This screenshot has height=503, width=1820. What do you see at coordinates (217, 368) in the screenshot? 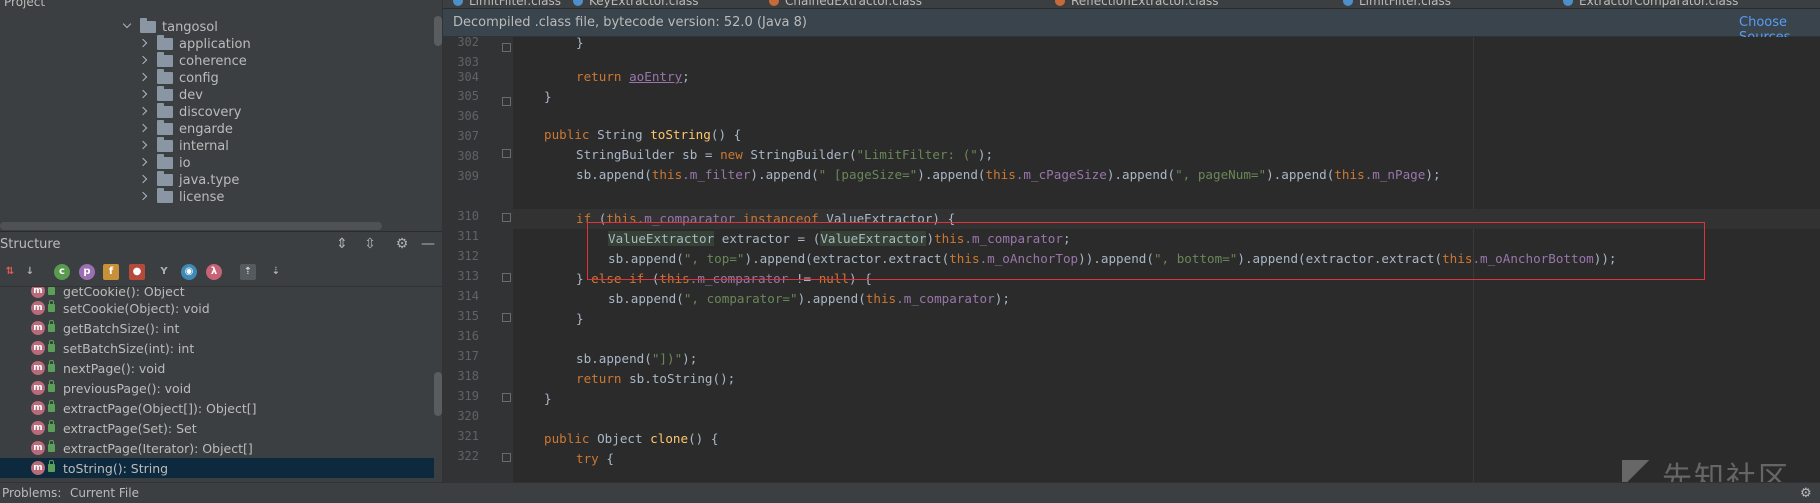
I see `structure-member: m nextPage(): void` at bounding box center [217, 368].